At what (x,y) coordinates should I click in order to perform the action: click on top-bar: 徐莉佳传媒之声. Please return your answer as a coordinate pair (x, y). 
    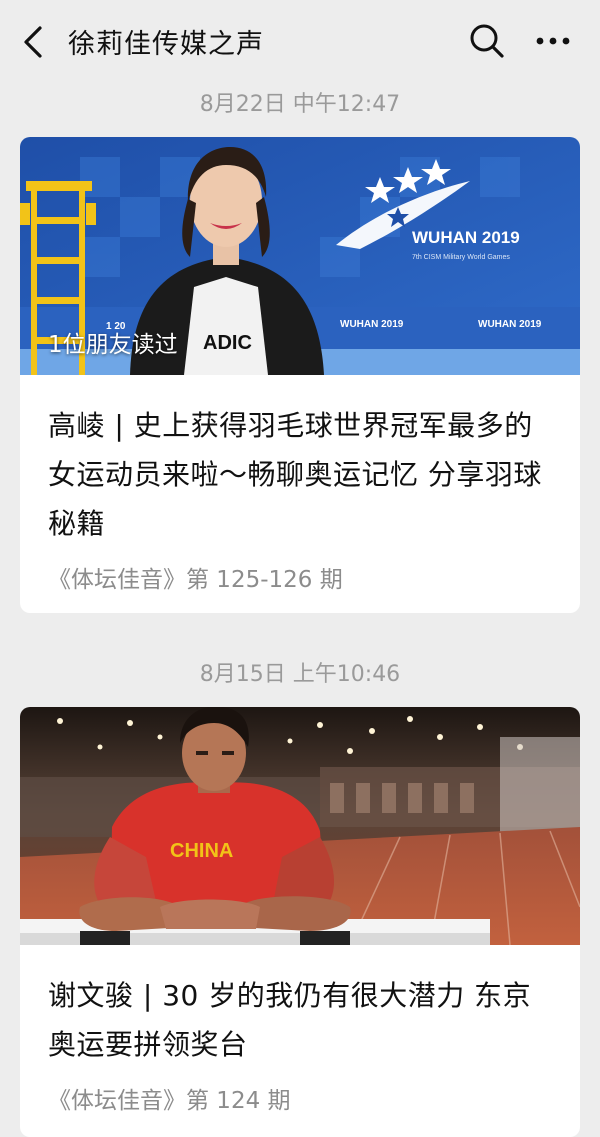
    Looking at the image, I should click on (300, 41).